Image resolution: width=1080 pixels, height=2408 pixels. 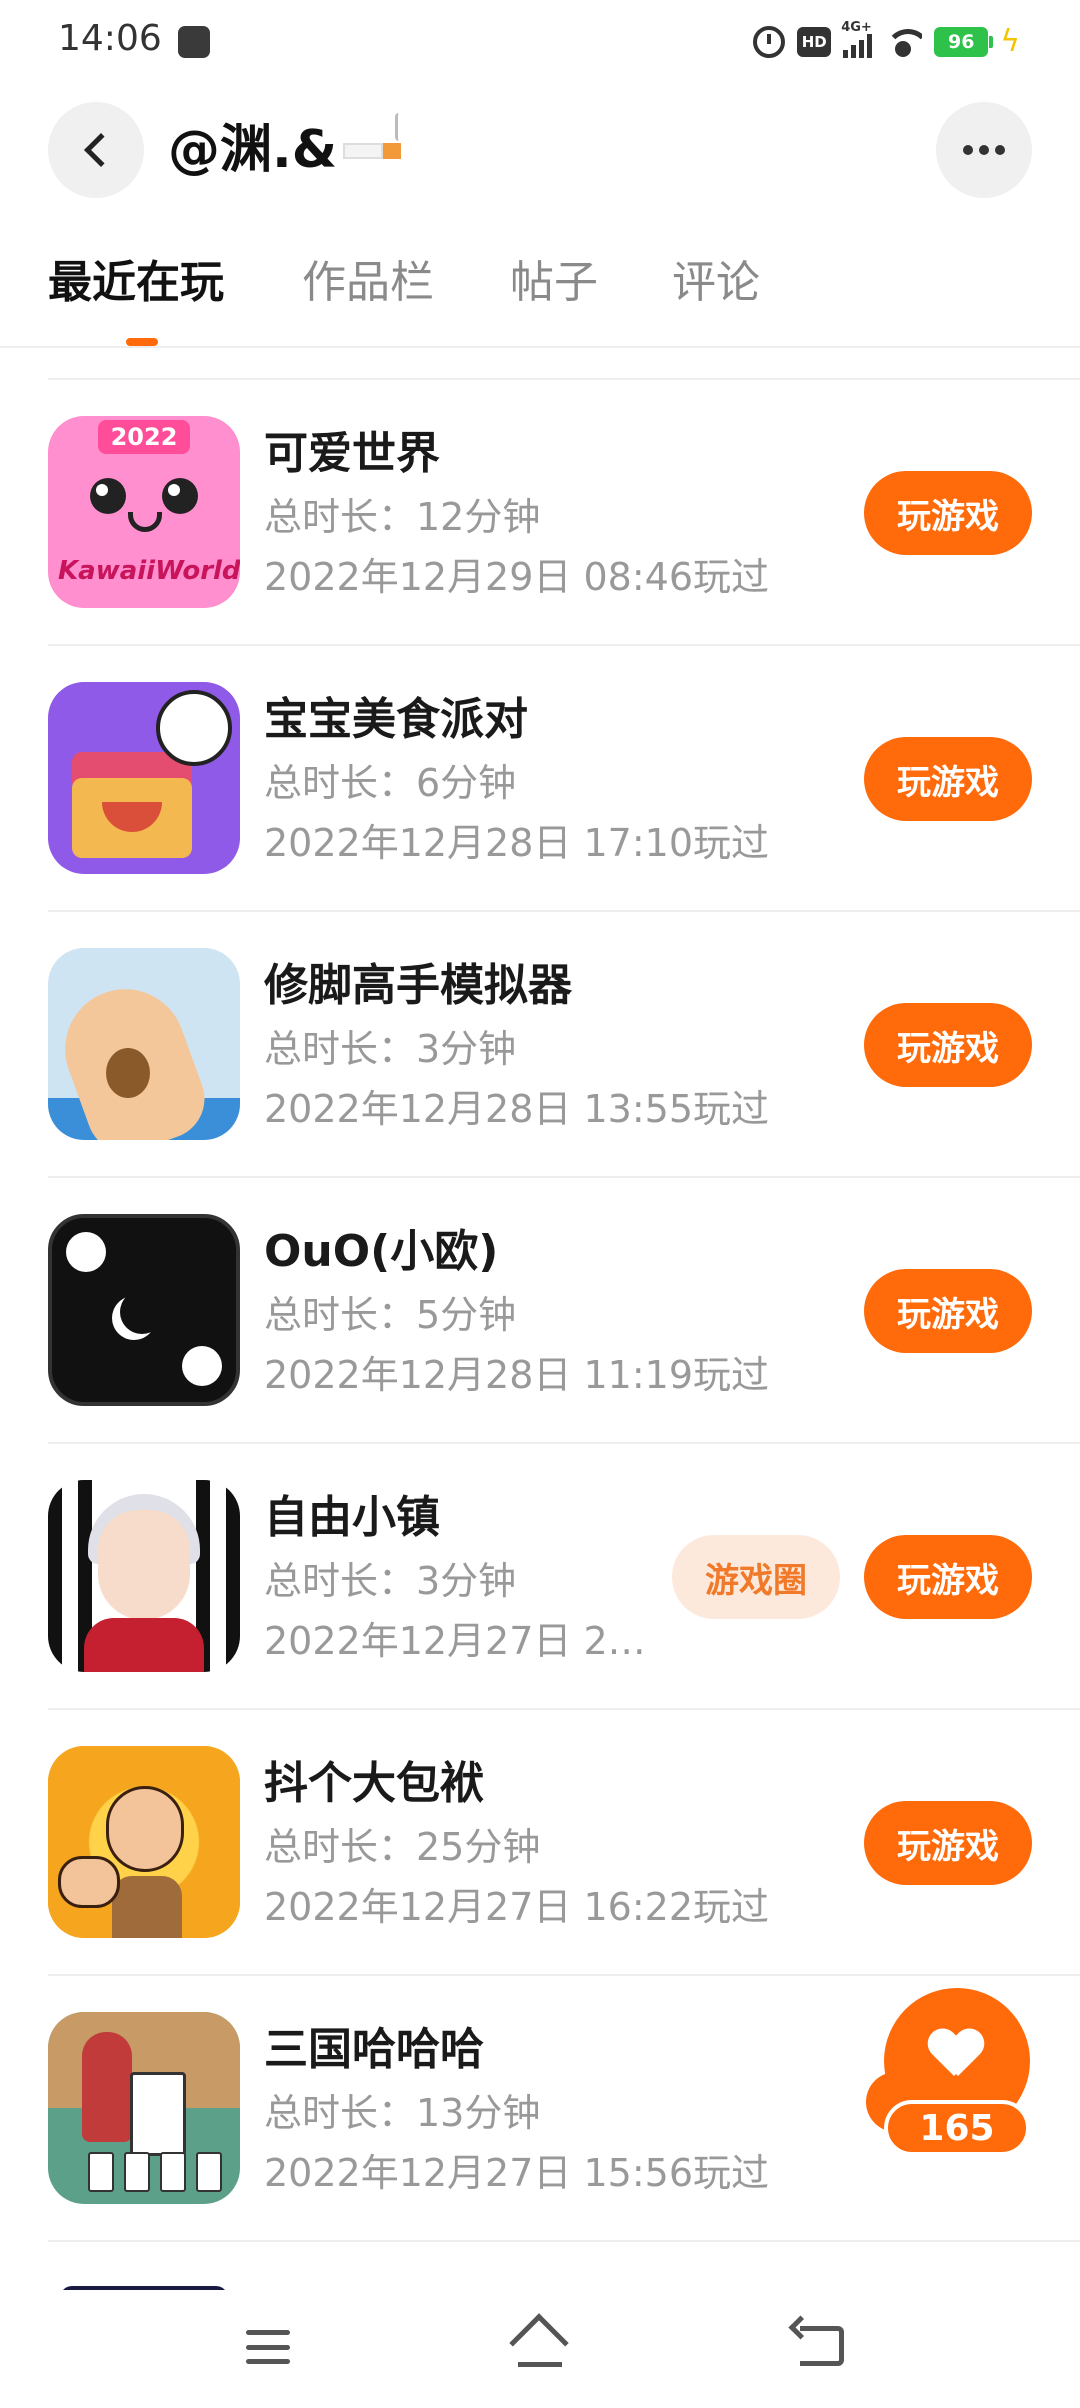 What do you see at coordinates (517, 1907) in the screenshot?
I see `game-last-played: 2022年12月27日 16:22玩过` at bounding box center [517, 1907].